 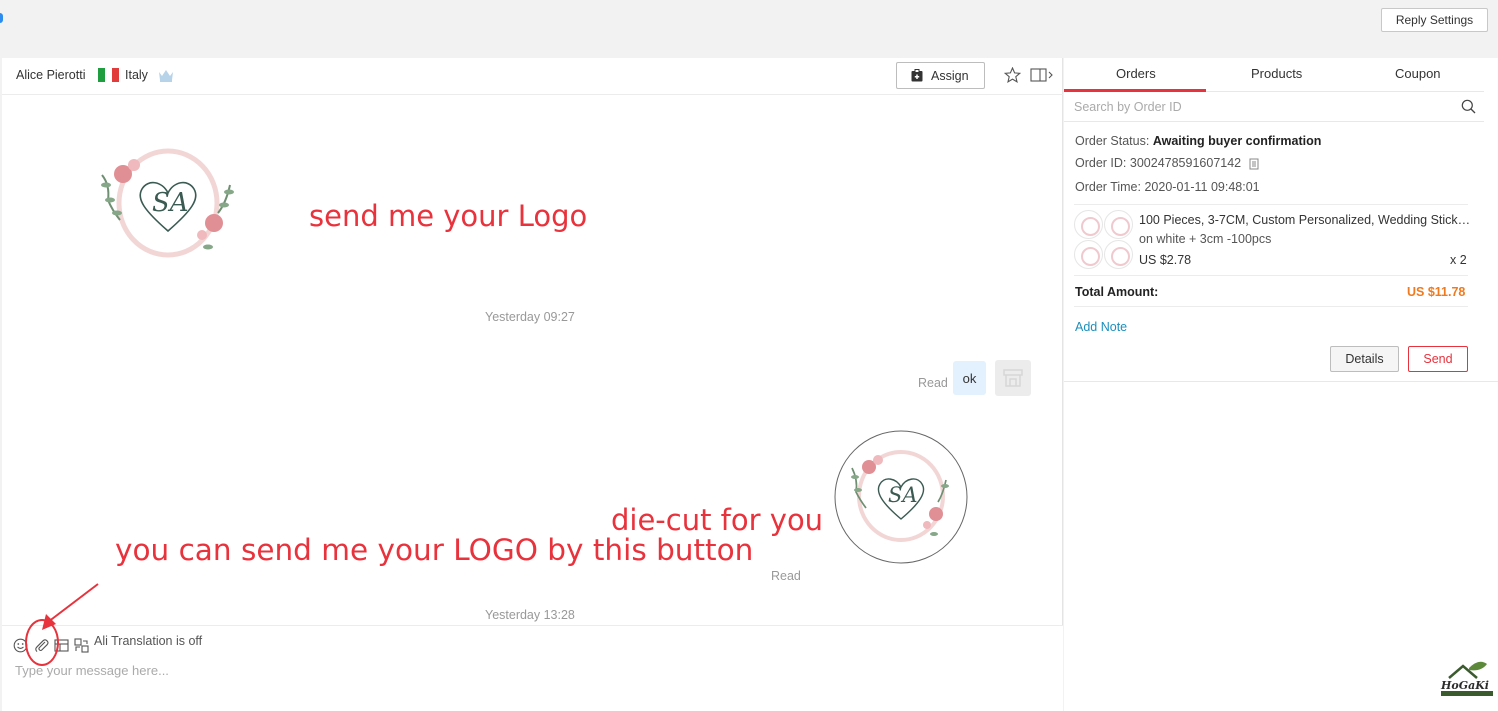 What do you see at coordinates (1418, 73) in the screenshot?
I see `tab-coupon: Coupon` at bounding box center [1418, 73].